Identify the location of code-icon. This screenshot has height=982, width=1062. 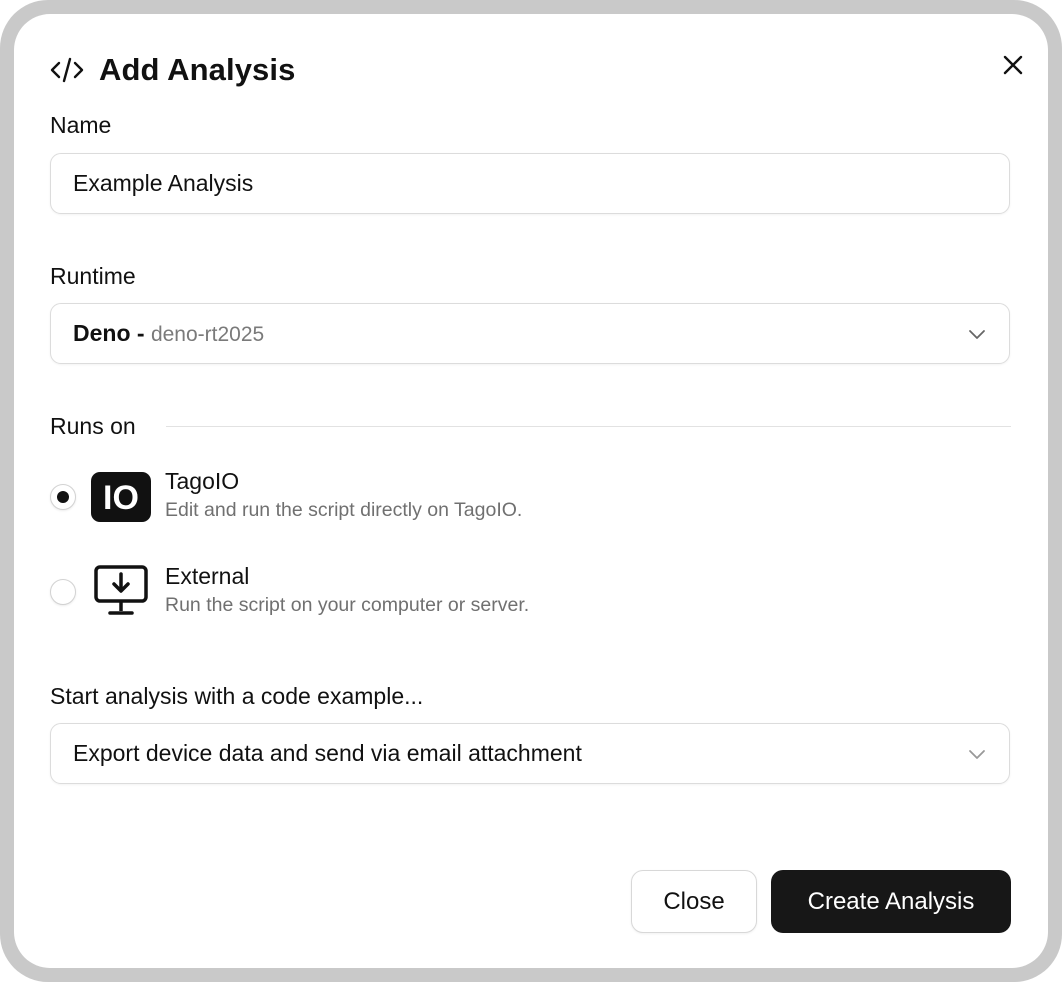
(67, 70).